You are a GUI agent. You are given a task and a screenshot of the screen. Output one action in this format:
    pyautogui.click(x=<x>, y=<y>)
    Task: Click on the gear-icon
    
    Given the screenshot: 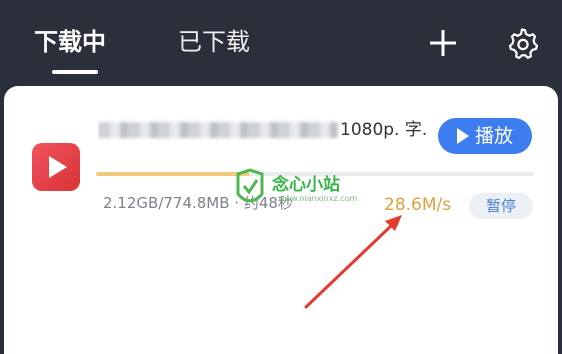 What is the action you would take?
    pyautogui.click(x=522, y=43)
    